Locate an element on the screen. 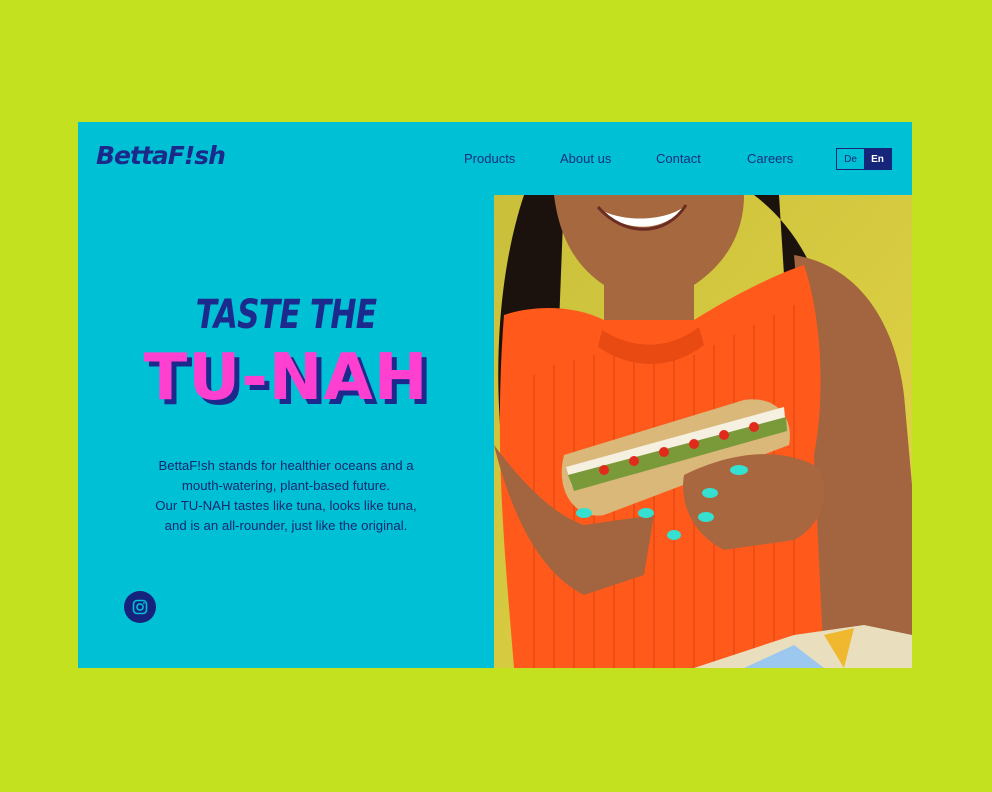 This screenshot has width=992, height=792. hero-headline: TASTE THE TU-NAH TU-NAH is located at coordinates (286, 355).